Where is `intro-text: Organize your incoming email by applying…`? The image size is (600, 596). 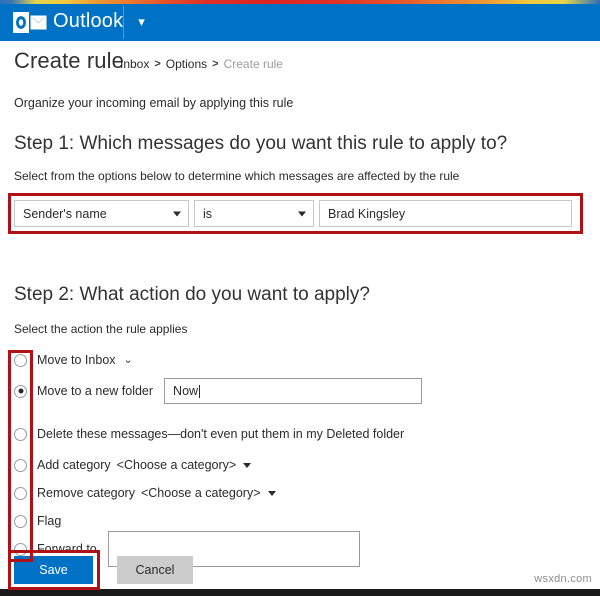
intro-text: Organize your incoming email by applying… is located at coordinates (154, 103).